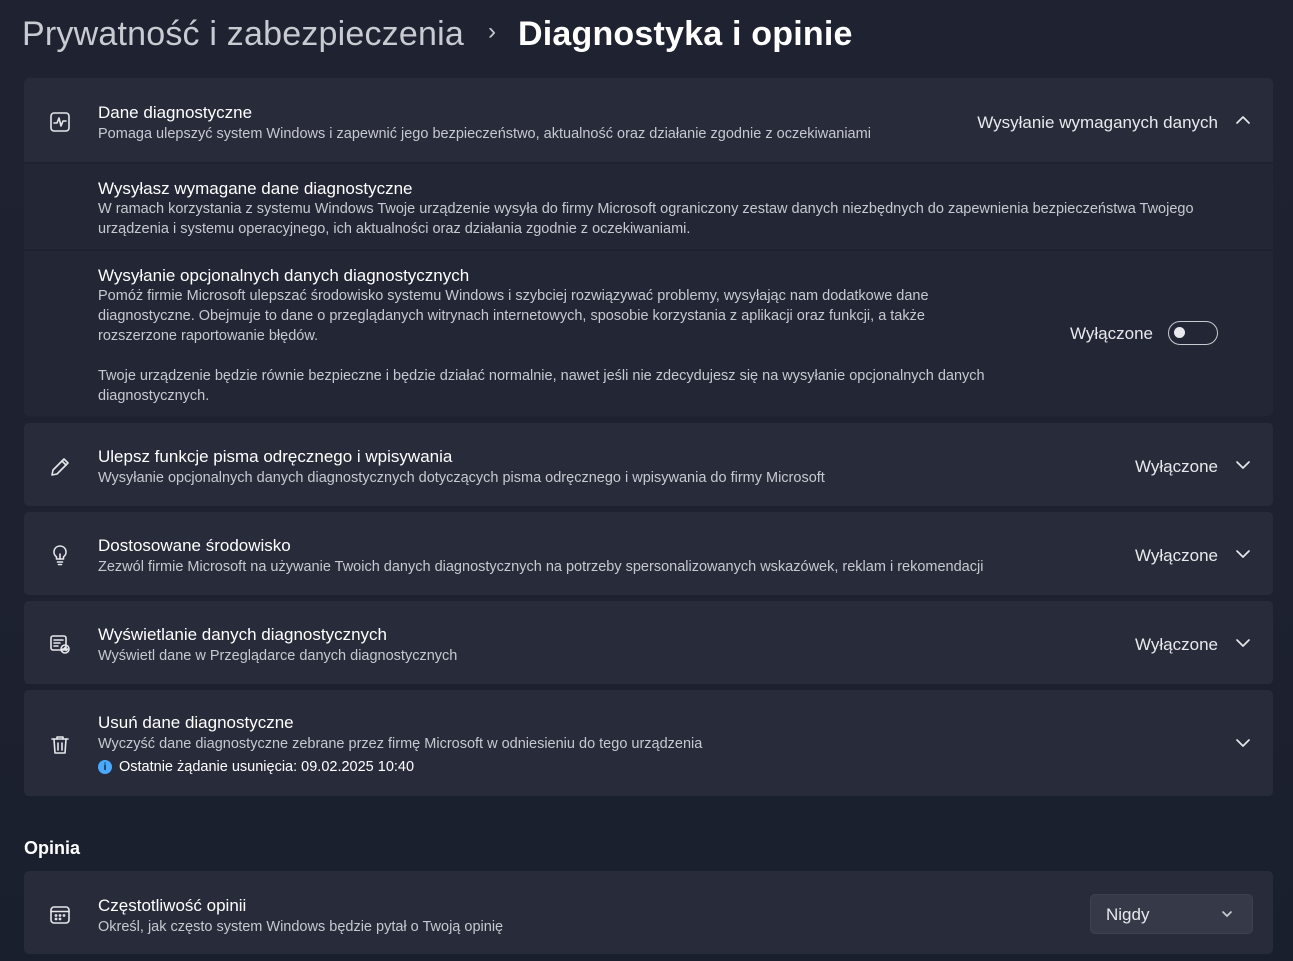  Describe the element at coordinates (1193, 333) in the screenshot. I see `optional-data-toggle` at that location.